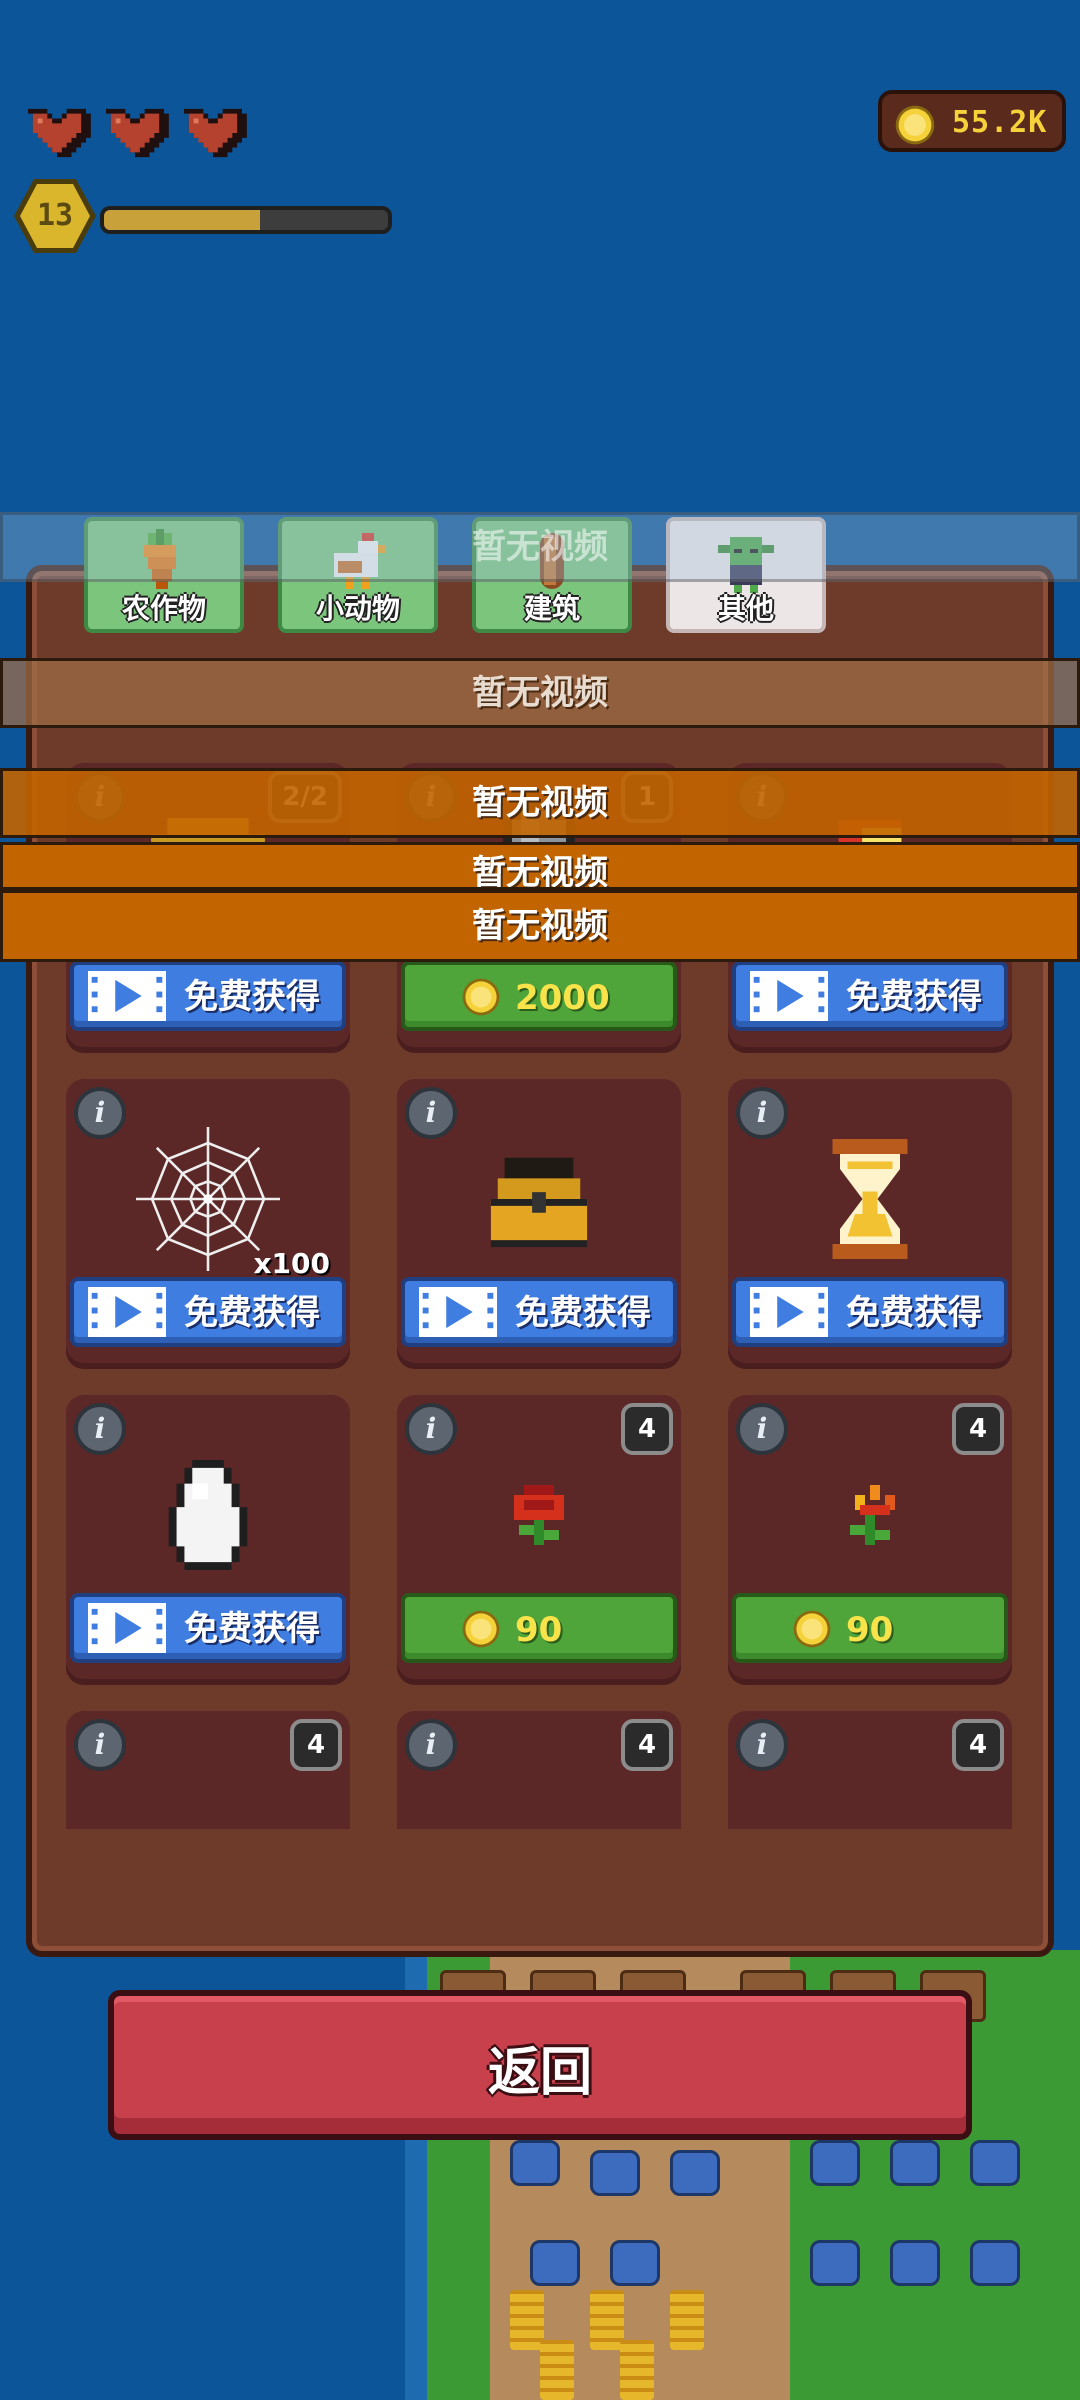  Describe the element at coordinates (163, 608) in the screenshot. I see `tab-label: 农作物` at that location.